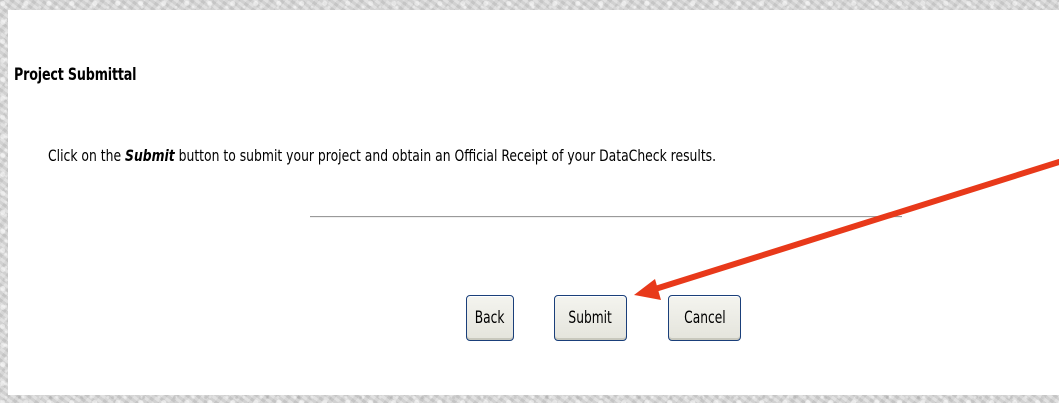 This screenshot has height=403, width=1059. I want to click on page-title: Project Submittal, so click(75, 75).